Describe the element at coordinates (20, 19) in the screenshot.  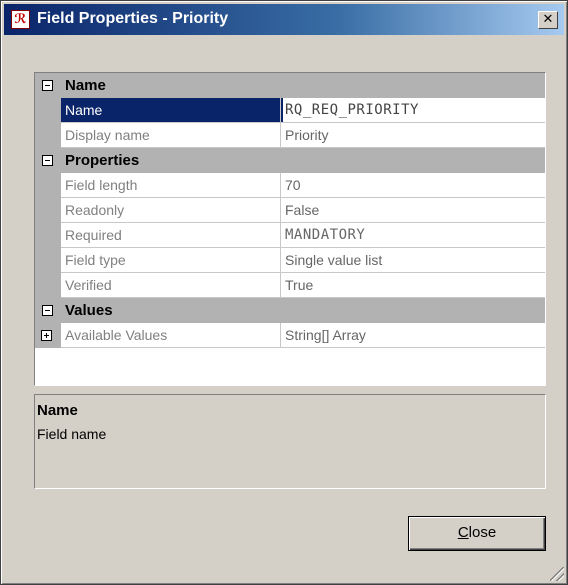
I see `app-icon: ℛ` at that location.